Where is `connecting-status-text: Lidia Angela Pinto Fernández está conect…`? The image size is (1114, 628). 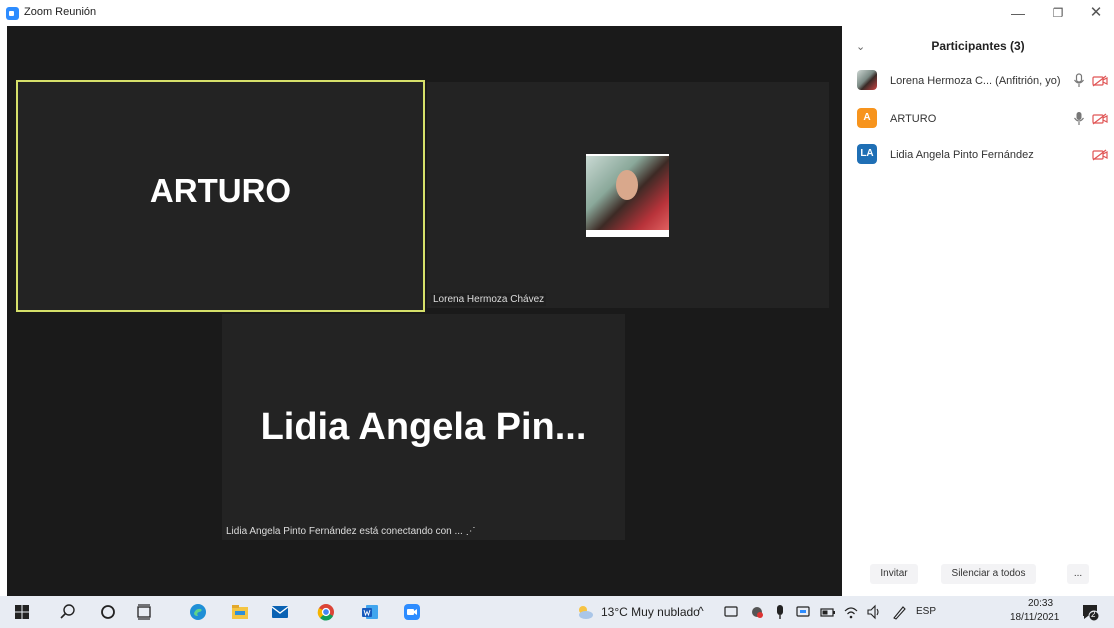 connecting-status-text: Lidia Angela Pinto Fernández está conect… is located at coordinates (344, 531).